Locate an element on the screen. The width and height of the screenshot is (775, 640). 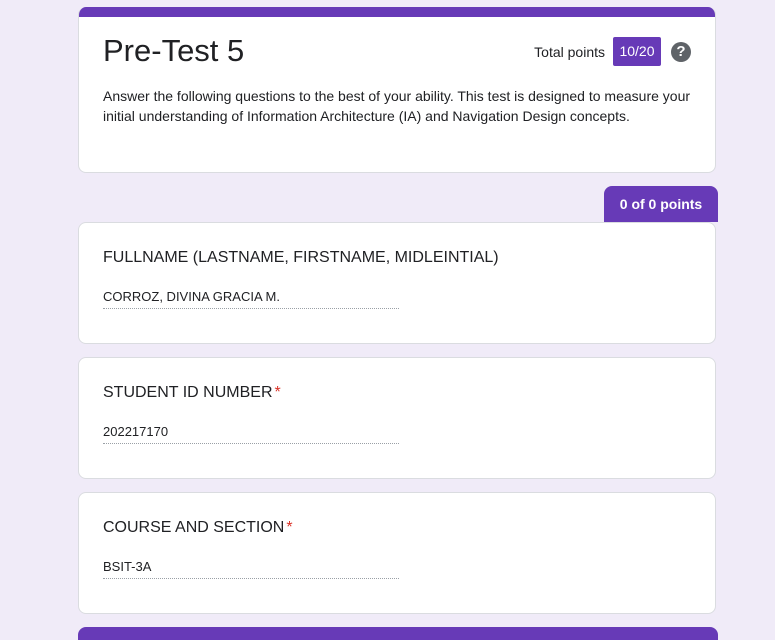
section-points-badge: 0 of 0 points is located at coordinates (661, 204).